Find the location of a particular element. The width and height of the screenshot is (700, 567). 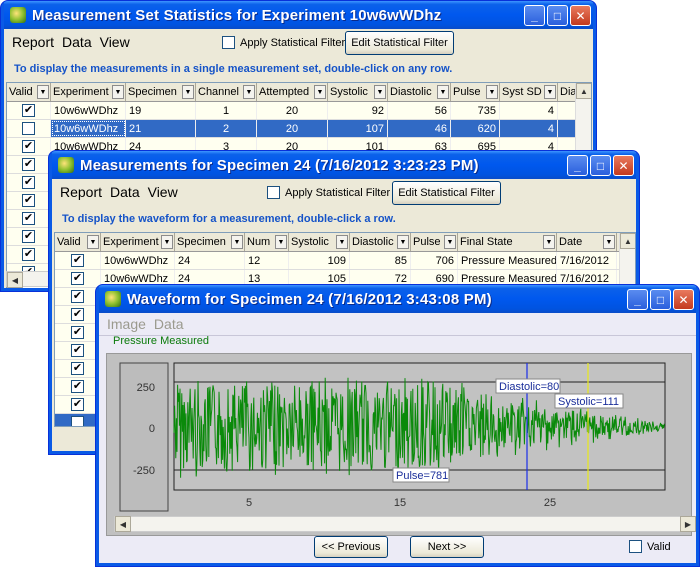

previous-button: << Previous is located at coordinates (351, 547).